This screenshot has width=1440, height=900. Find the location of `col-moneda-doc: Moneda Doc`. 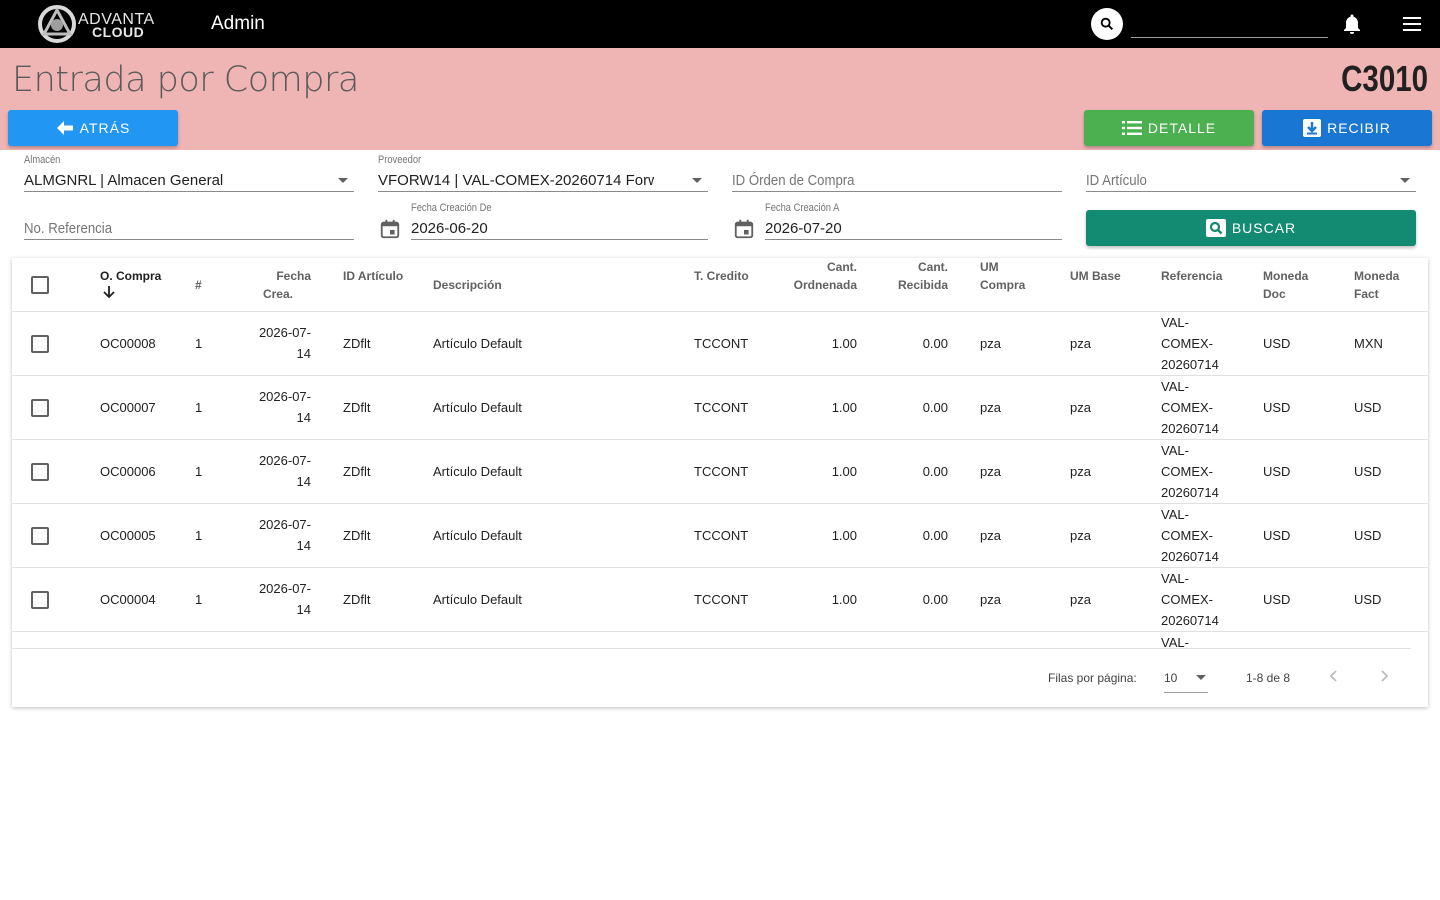

col-moneda-doc: Moneda Doc is located at coordinates (1285, 285).